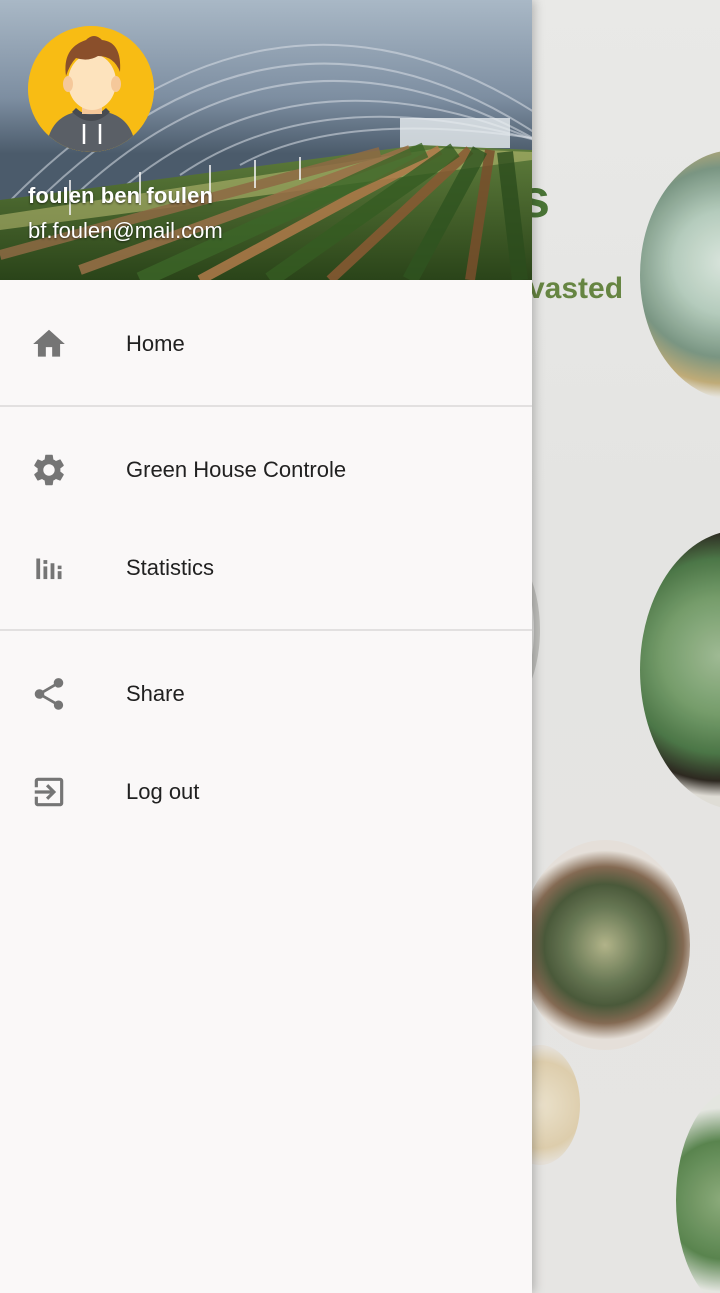 Image resolution: width=720 pixels, height=1293 pixels. What do you see at coordinates (49, 344) in the screenshot?
I see `home-icon` at bounding box center [49, 344].